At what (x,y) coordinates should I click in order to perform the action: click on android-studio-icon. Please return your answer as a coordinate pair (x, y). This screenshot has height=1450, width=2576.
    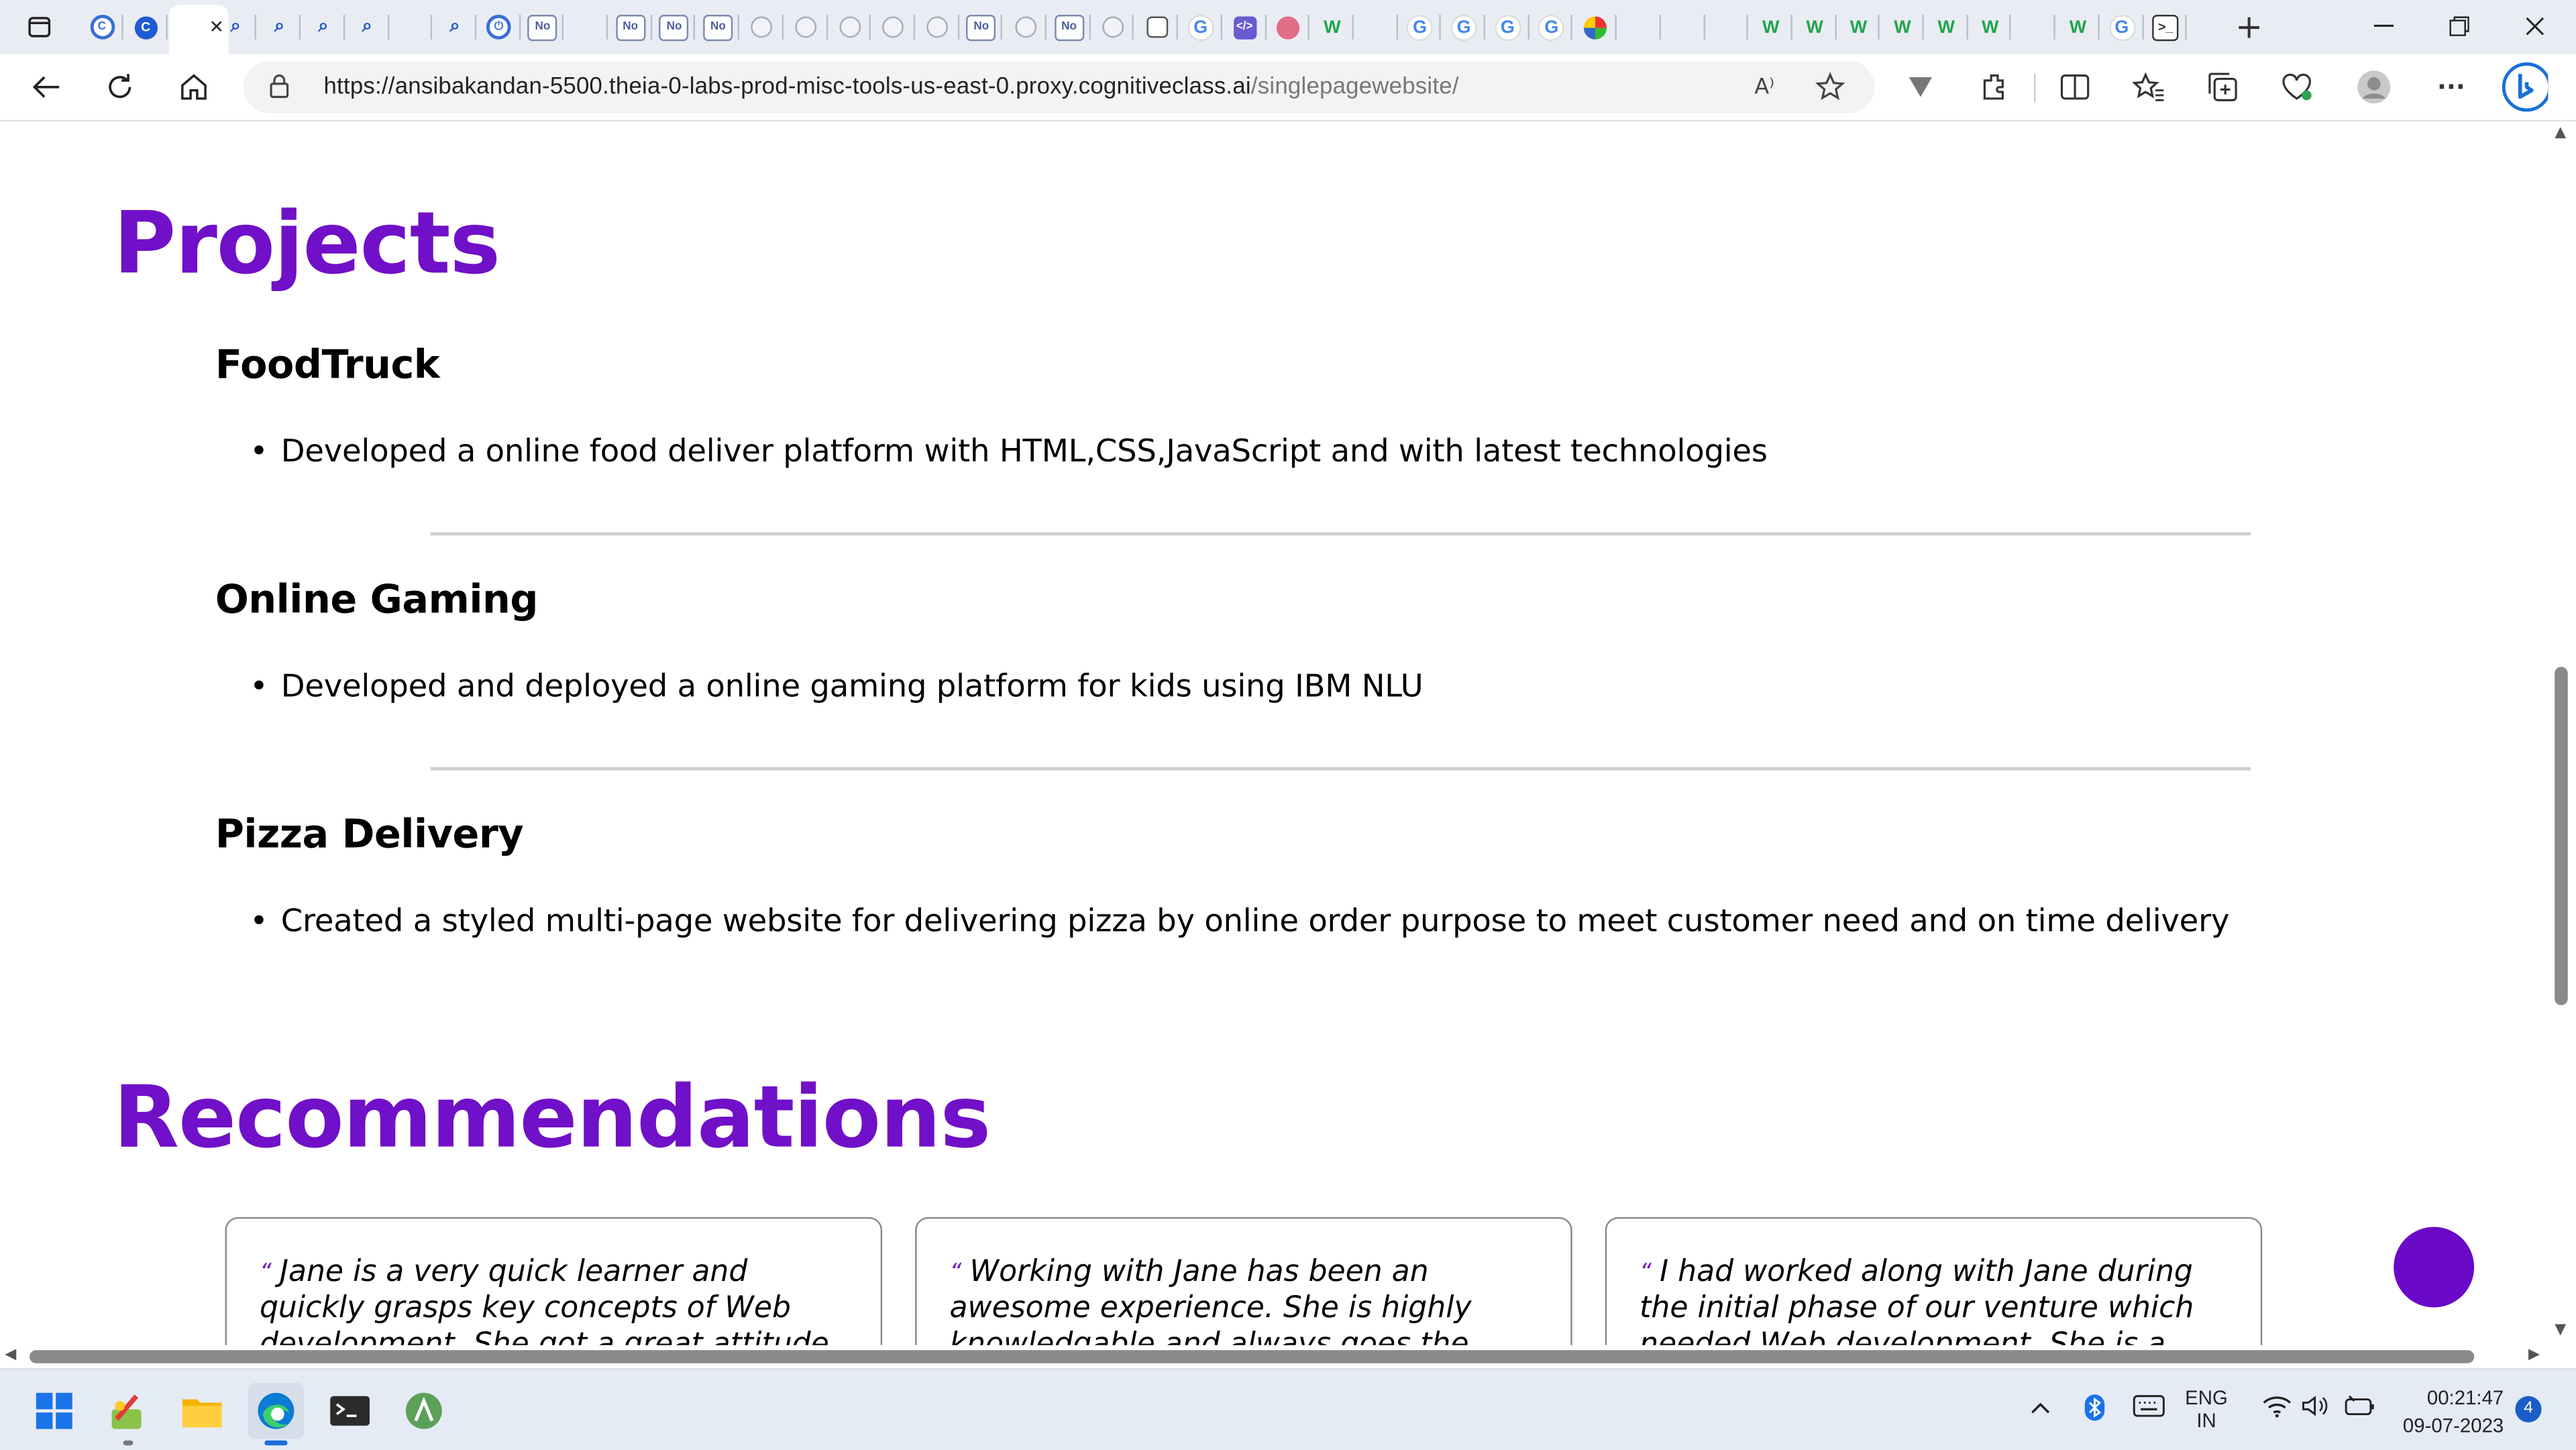
    Looking at the image, I should click on (423, 1411).